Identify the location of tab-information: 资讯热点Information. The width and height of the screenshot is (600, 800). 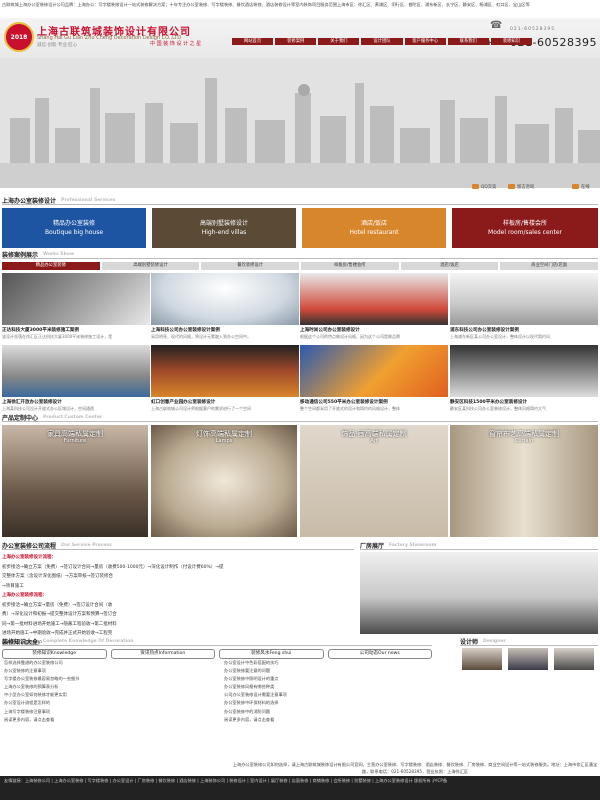
(162, 654).